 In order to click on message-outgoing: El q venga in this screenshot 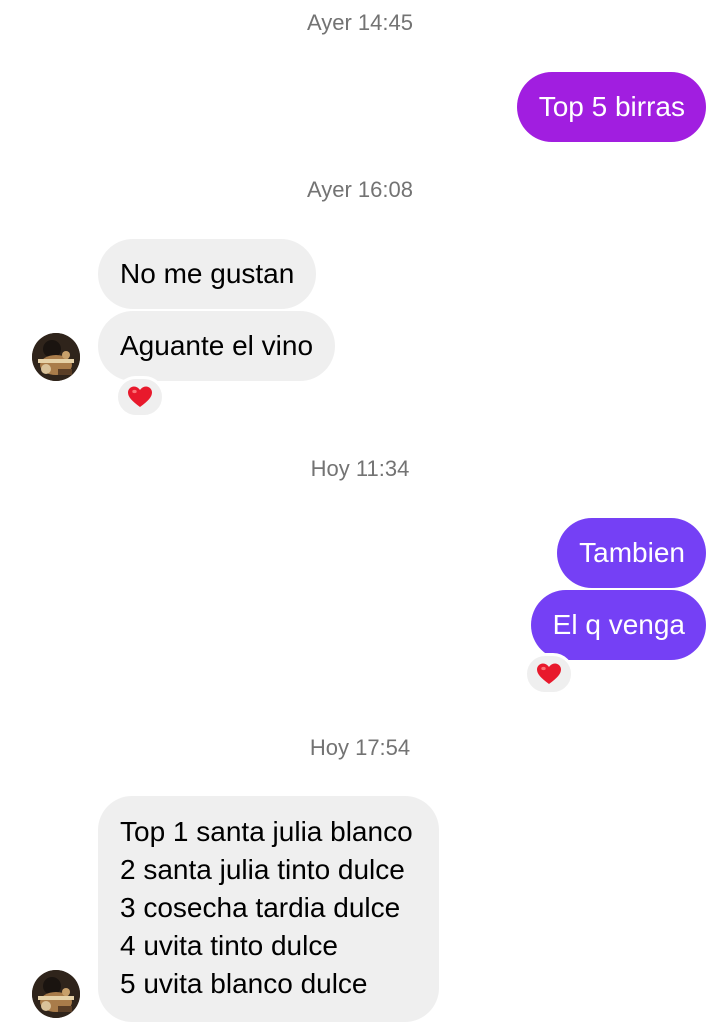, I will do `click(618, 625)`.